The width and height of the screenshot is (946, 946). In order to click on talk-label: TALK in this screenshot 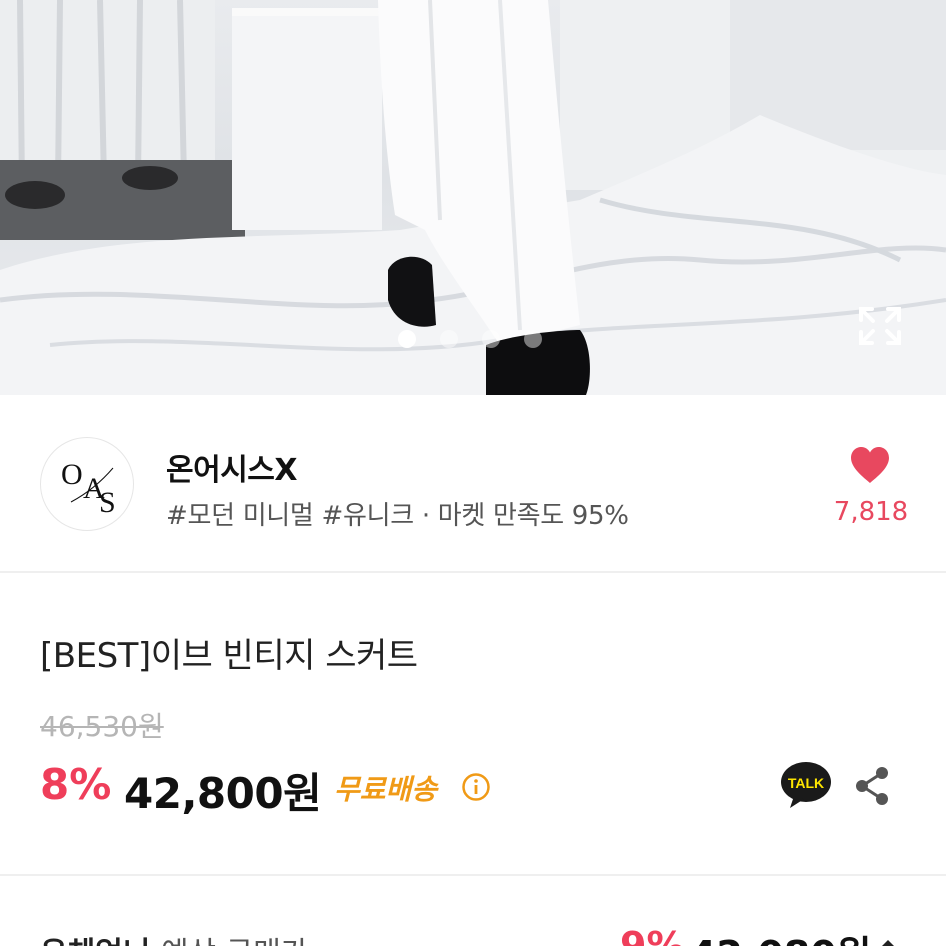, I will do `click(806, 783)`.